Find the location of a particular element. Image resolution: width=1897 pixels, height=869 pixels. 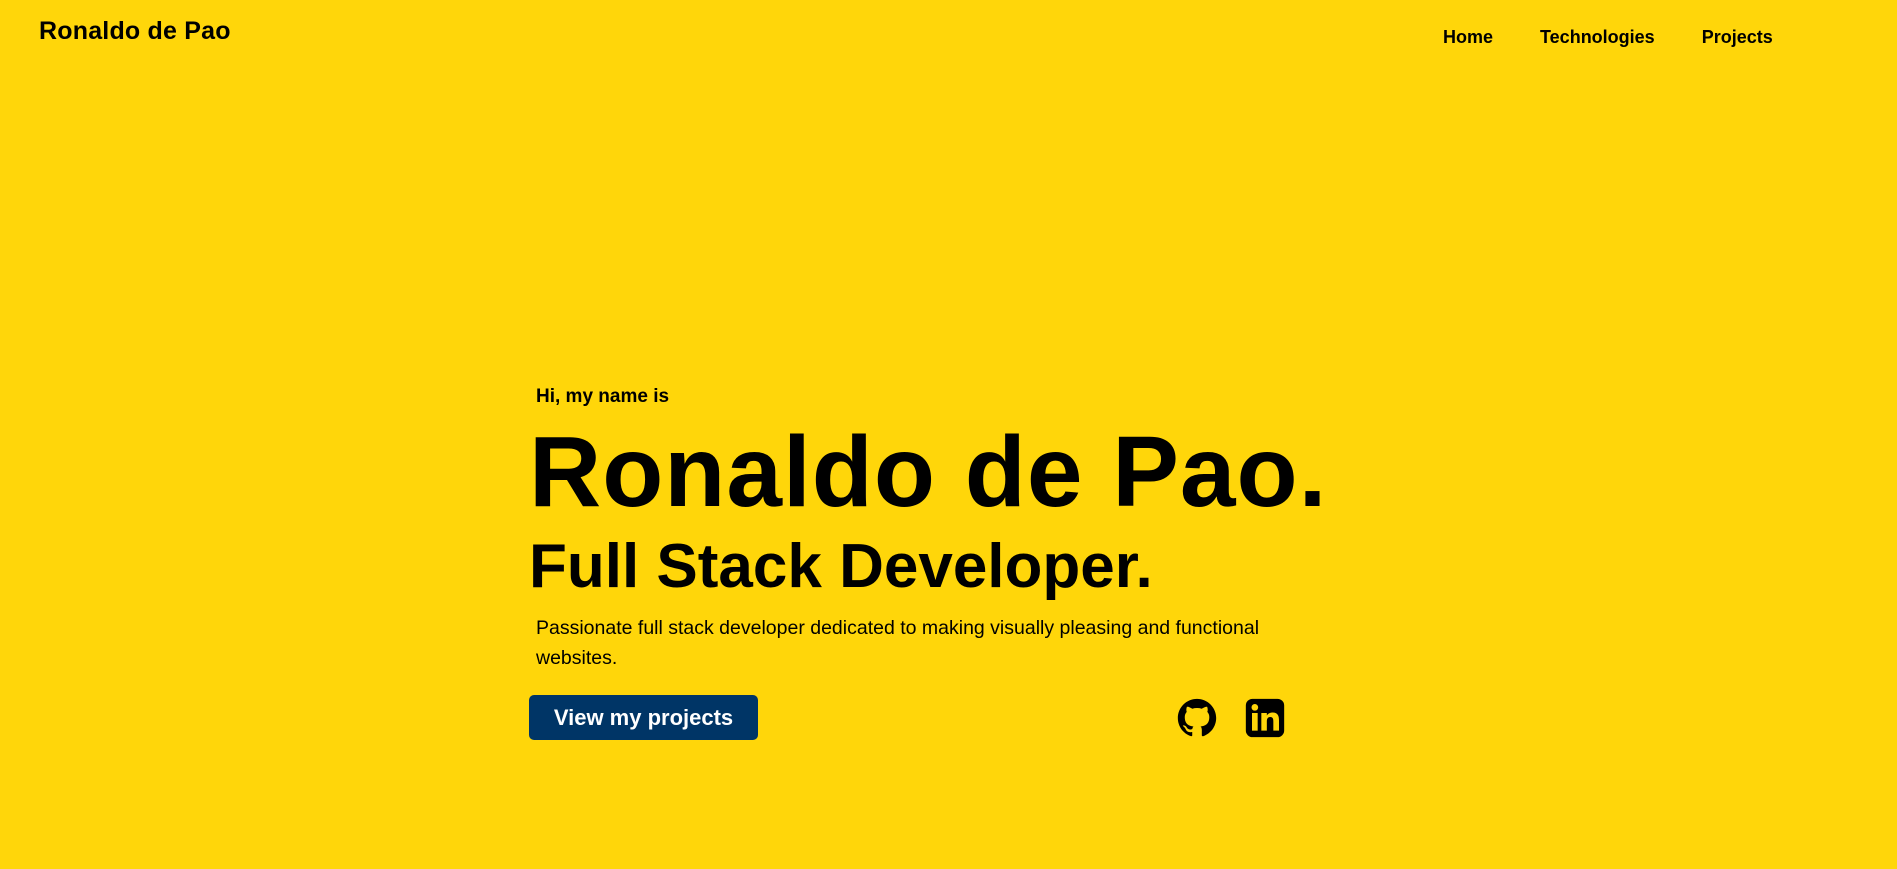

main-nav: Home Technologies Projects is located at coordinates (1608, 37).